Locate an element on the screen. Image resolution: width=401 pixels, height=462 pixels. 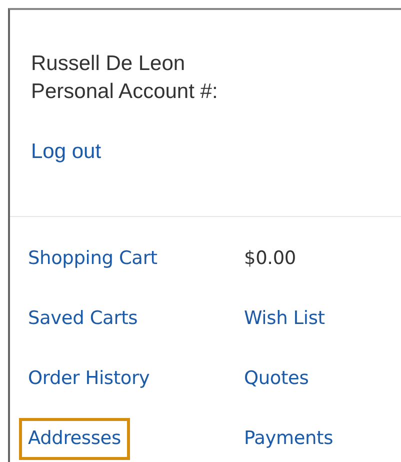
menu-link: Wish List is located at coordinates (284, 319).